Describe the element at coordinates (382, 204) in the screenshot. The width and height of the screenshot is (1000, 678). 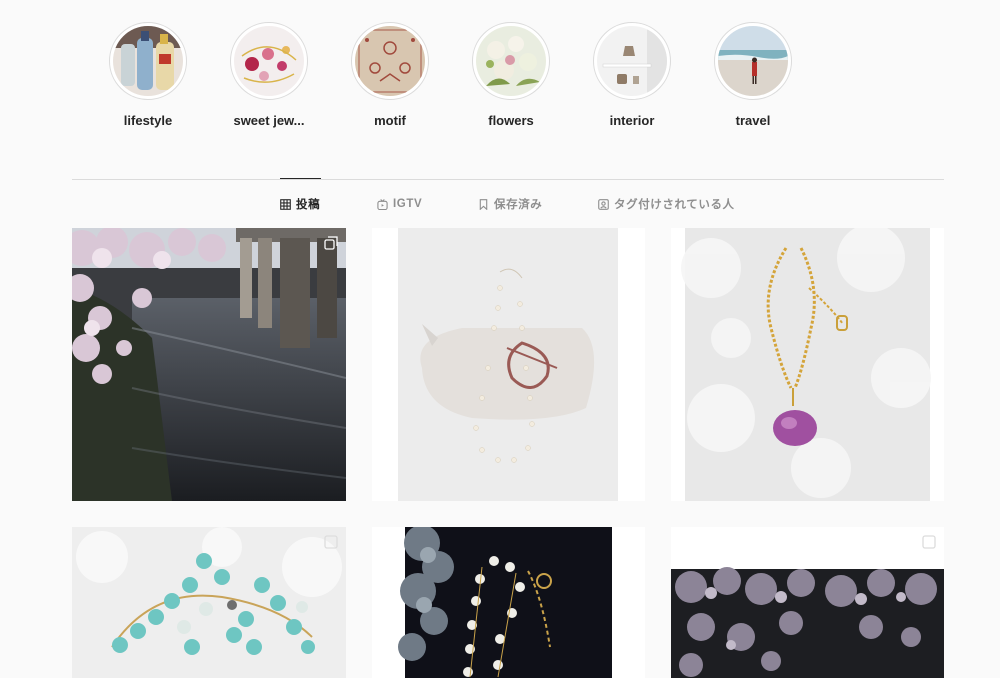
I see `igtv-icon` at that location.